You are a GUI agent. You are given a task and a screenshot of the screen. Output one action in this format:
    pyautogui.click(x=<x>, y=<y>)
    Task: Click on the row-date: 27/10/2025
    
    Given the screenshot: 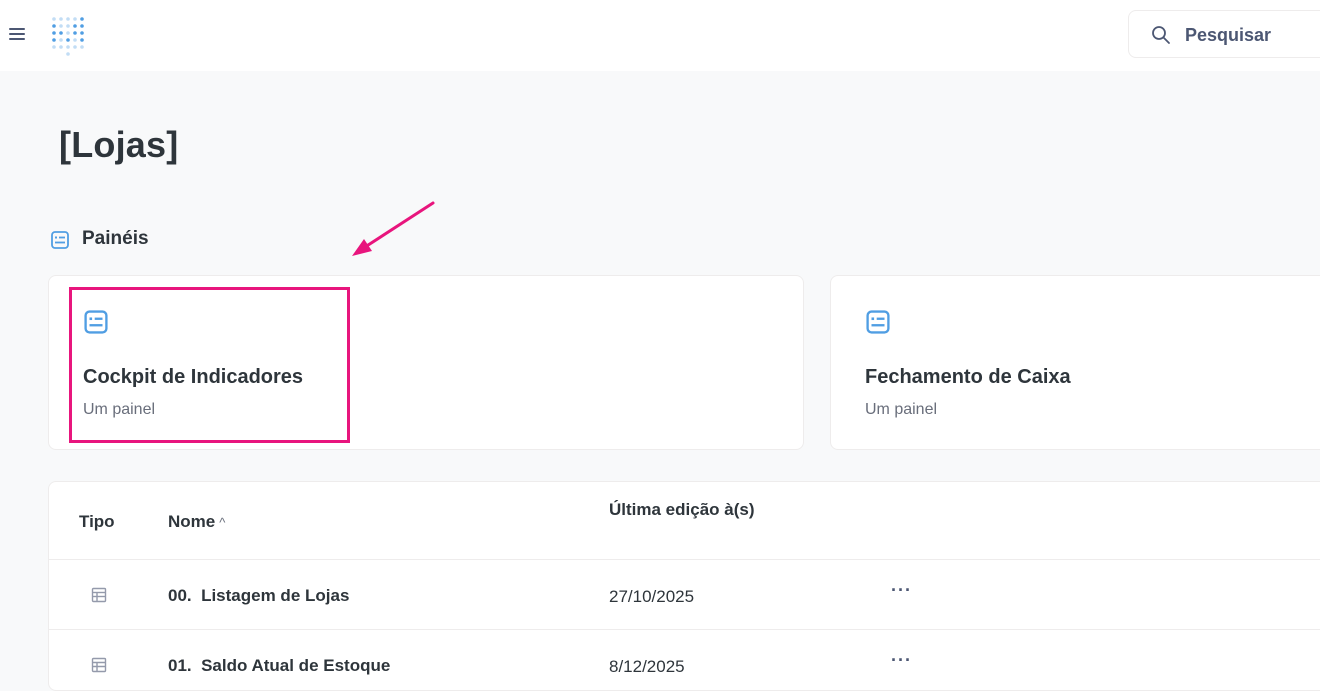 What is the action you would take?
    pyautogui.click(x=652, y=596)
    